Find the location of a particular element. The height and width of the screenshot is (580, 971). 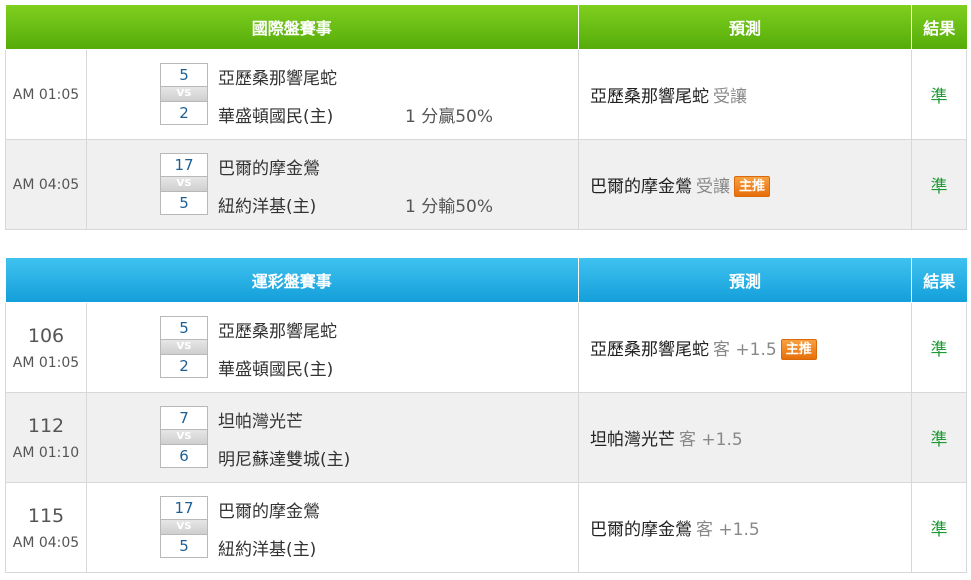

home-team: 明尼蘇達雙城(主) is located at coordinates (284, 460).